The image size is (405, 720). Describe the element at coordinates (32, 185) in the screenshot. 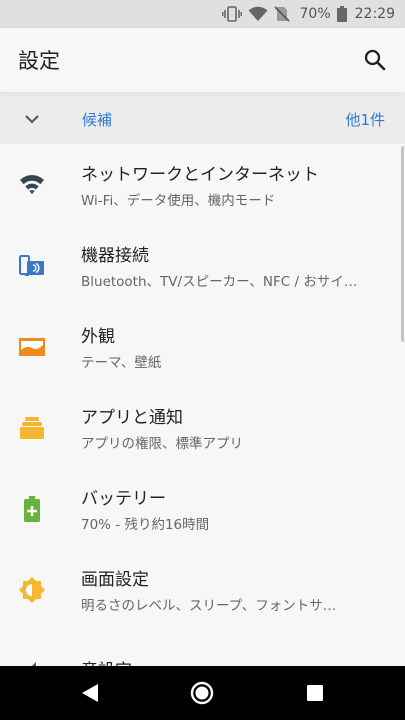

I see `wifi-icon` at that location.